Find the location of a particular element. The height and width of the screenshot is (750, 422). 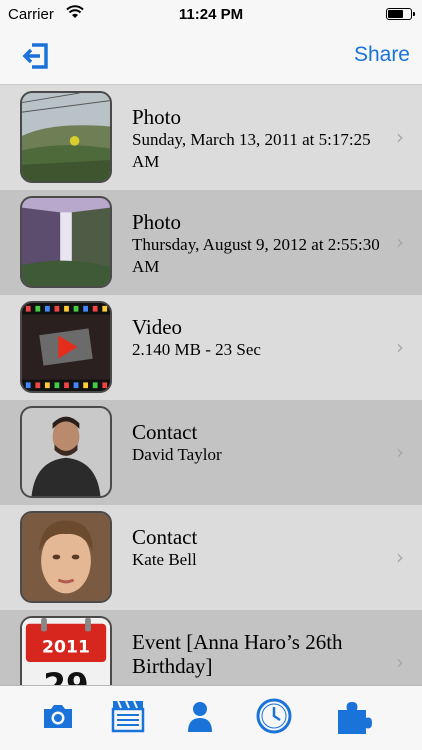

share-button: Share is located at coordinates (382, 55).